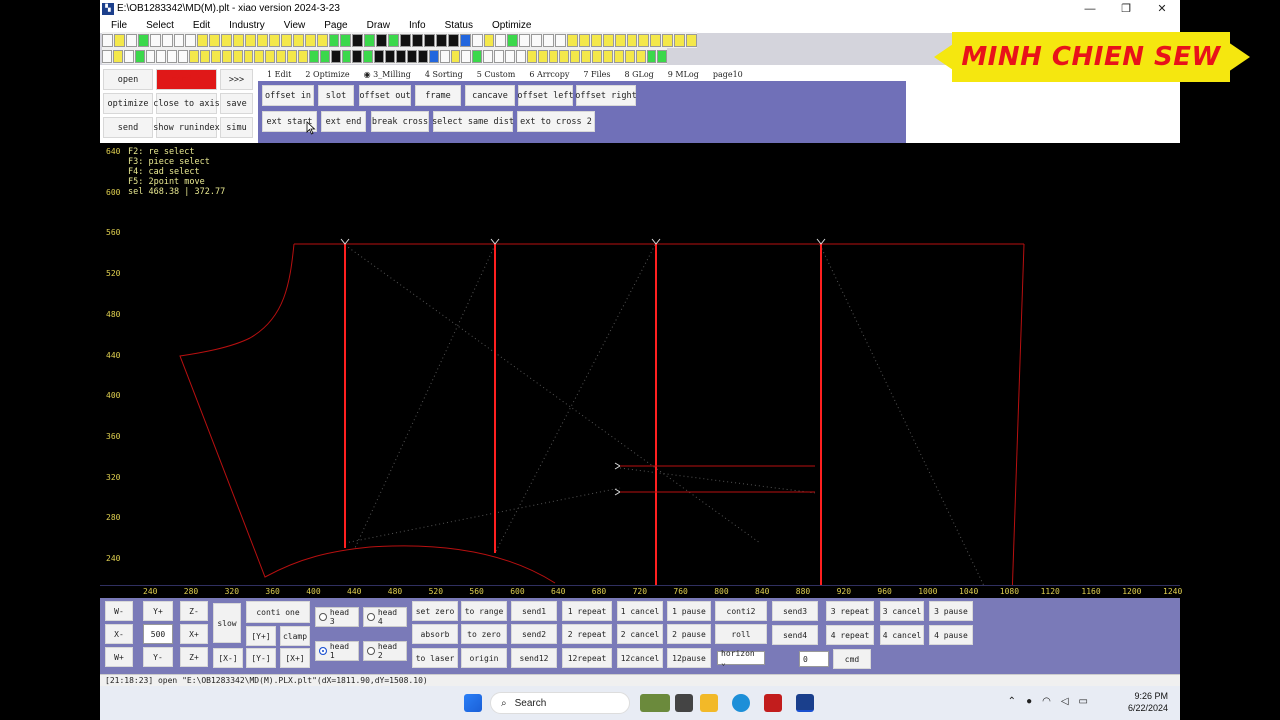 This screenshot has width=1280, height=720. I want to click on menu-optimize: Optimize, so click(506, 25).